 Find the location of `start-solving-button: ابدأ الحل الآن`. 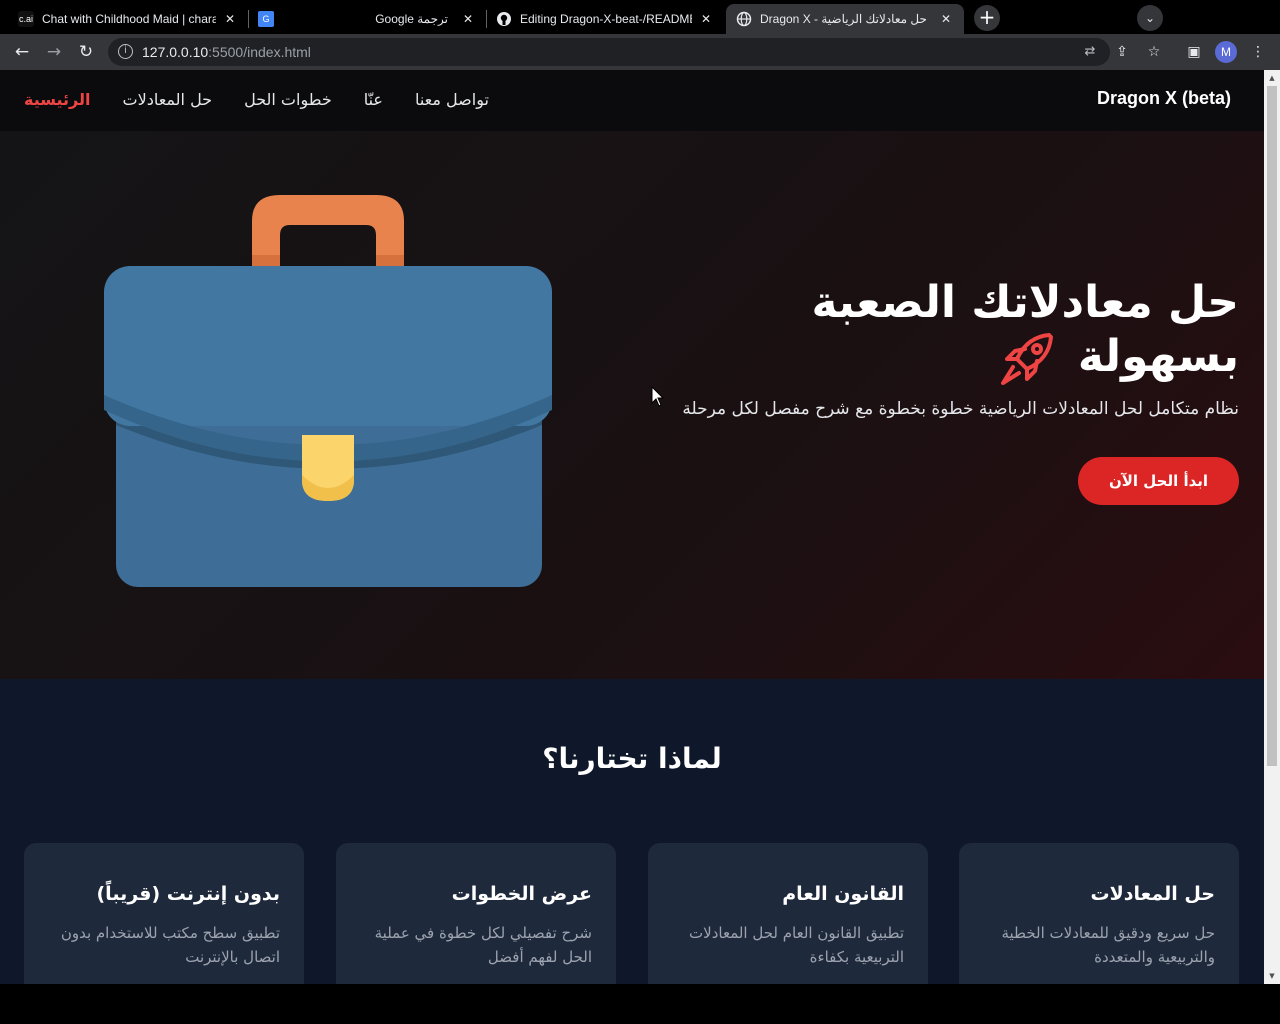

start-solving-button: ابدأ الحل الآن is located at coordinates (1158, 481).